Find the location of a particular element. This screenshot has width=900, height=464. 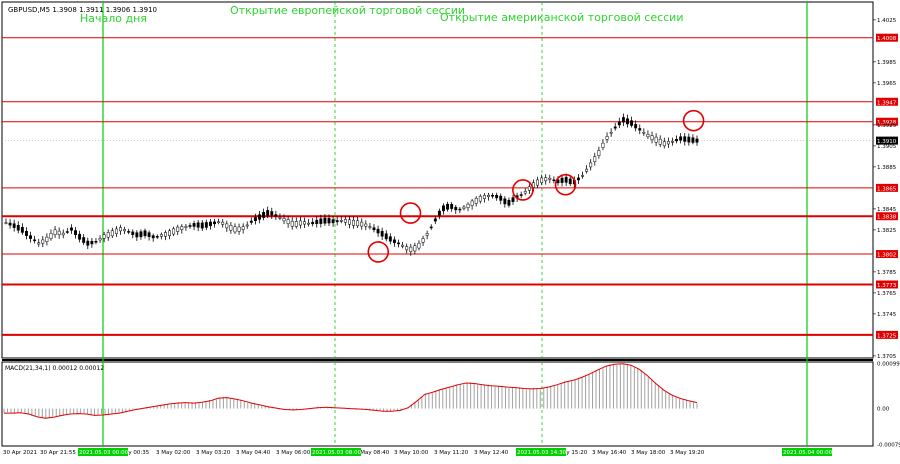

price-tick-label: 1.3885 is located at coordinates (887, 168).